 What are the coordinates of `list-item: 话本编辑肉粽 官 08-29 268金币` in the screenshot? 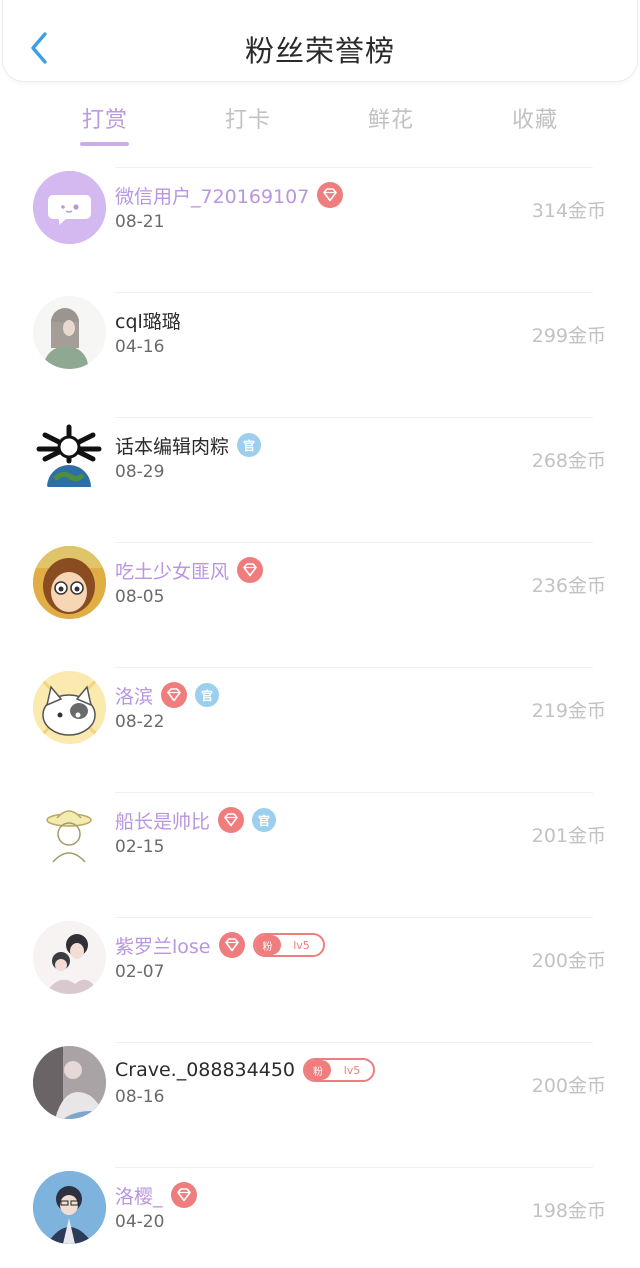 It's located at (320, 480).